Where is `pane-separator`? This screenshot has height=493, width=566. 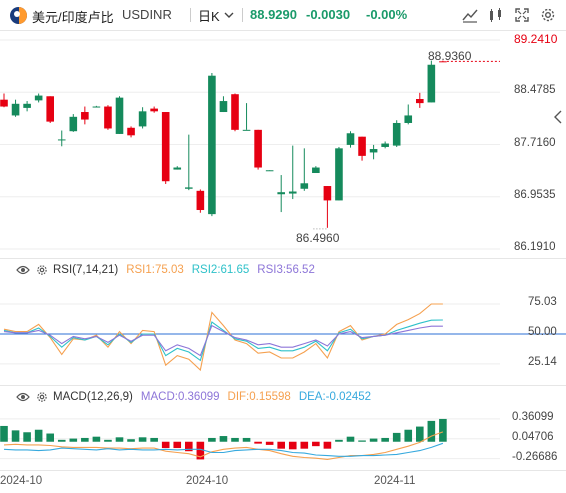
pane-separator is located at coordinates (283, 385).